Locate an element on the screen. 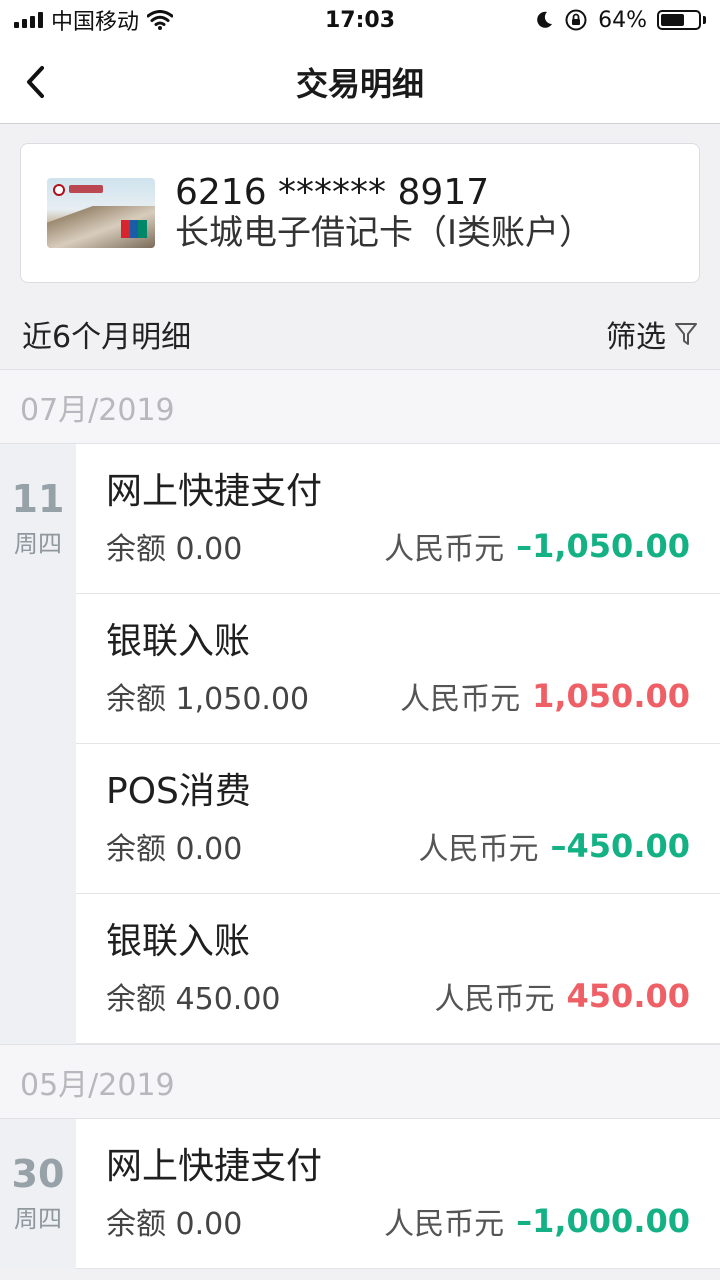 Image resolution: width=720 pixels, height=1280 pixels. day-number: 11 is located at coordinates (38, 499).